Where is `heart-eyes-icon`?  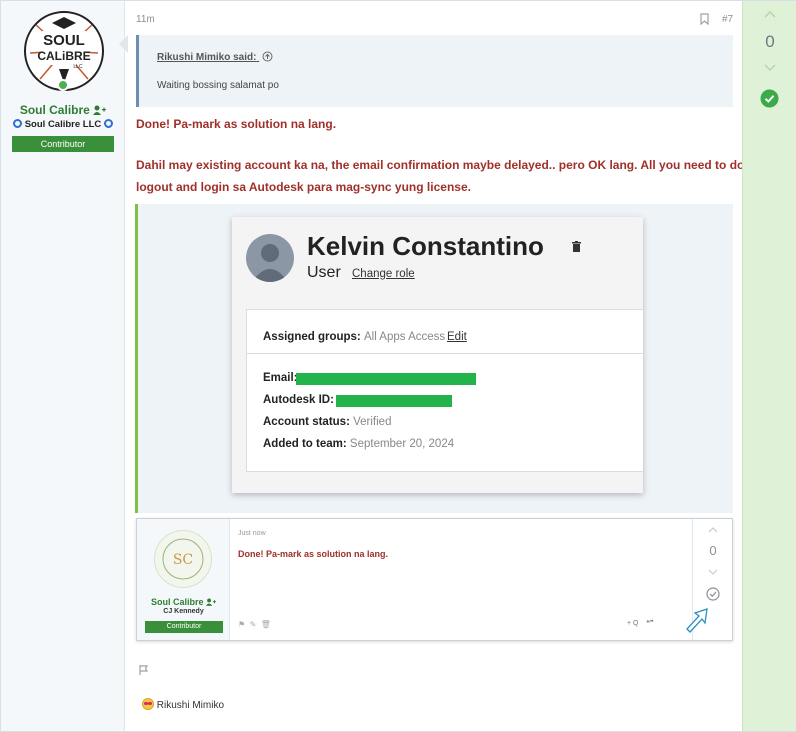
heart-eyes-icon is located at coordinates (148, 704).